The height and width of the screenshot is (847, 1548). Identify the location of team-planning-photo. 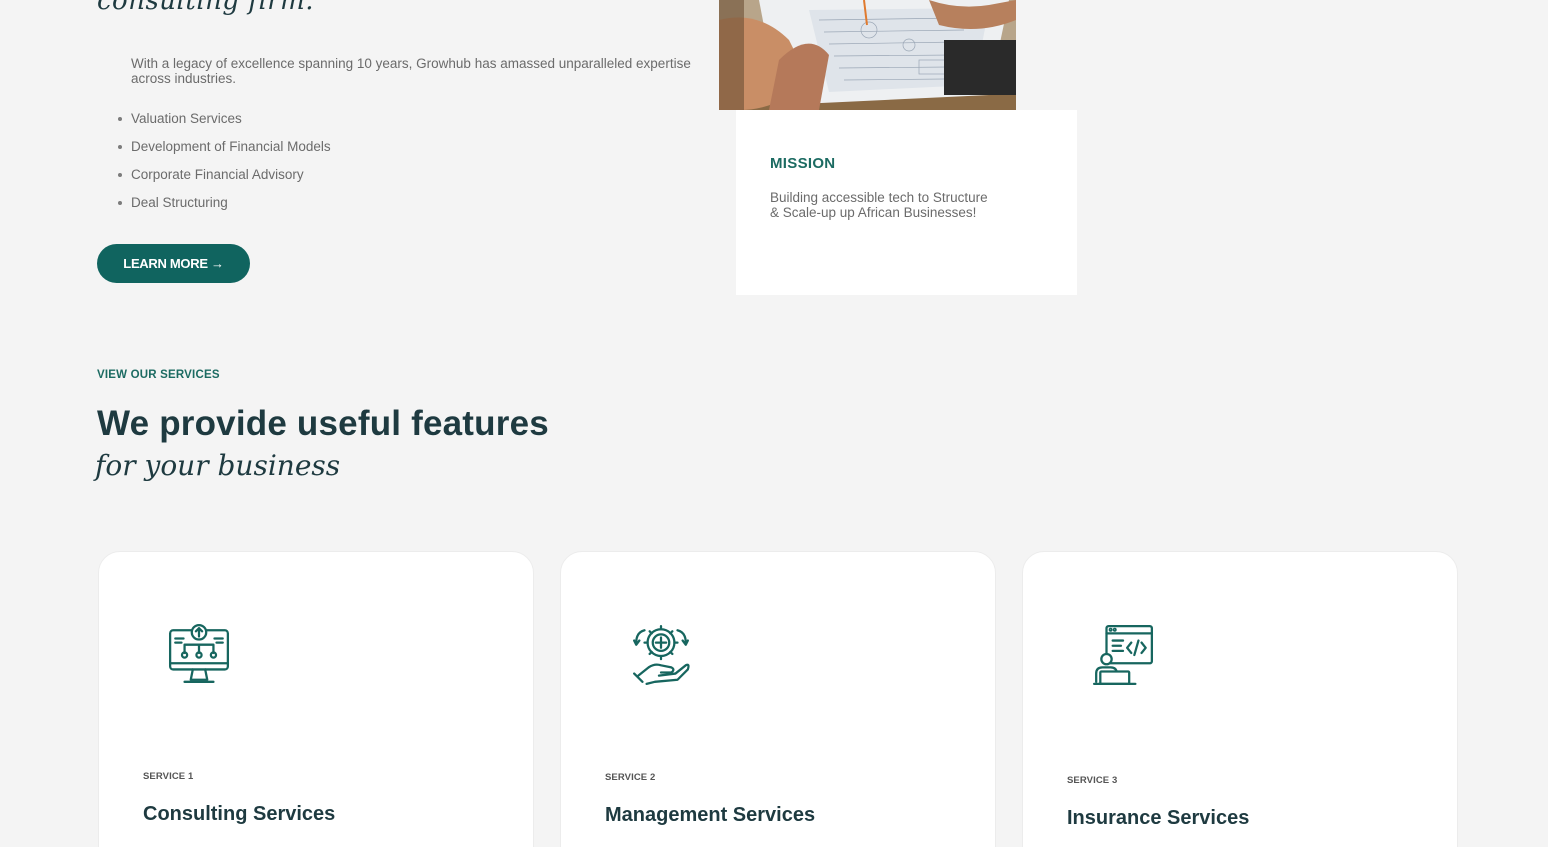
(867, 55).